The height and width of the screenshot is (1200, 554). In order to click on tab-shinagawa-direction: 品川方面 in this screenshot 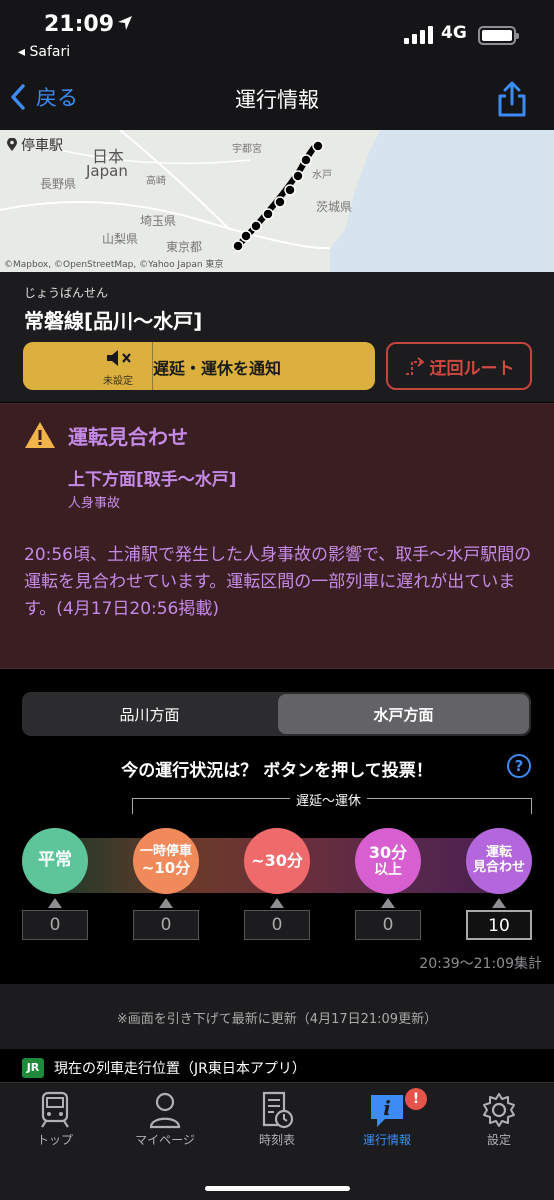, I will do `click(149, 714)`.